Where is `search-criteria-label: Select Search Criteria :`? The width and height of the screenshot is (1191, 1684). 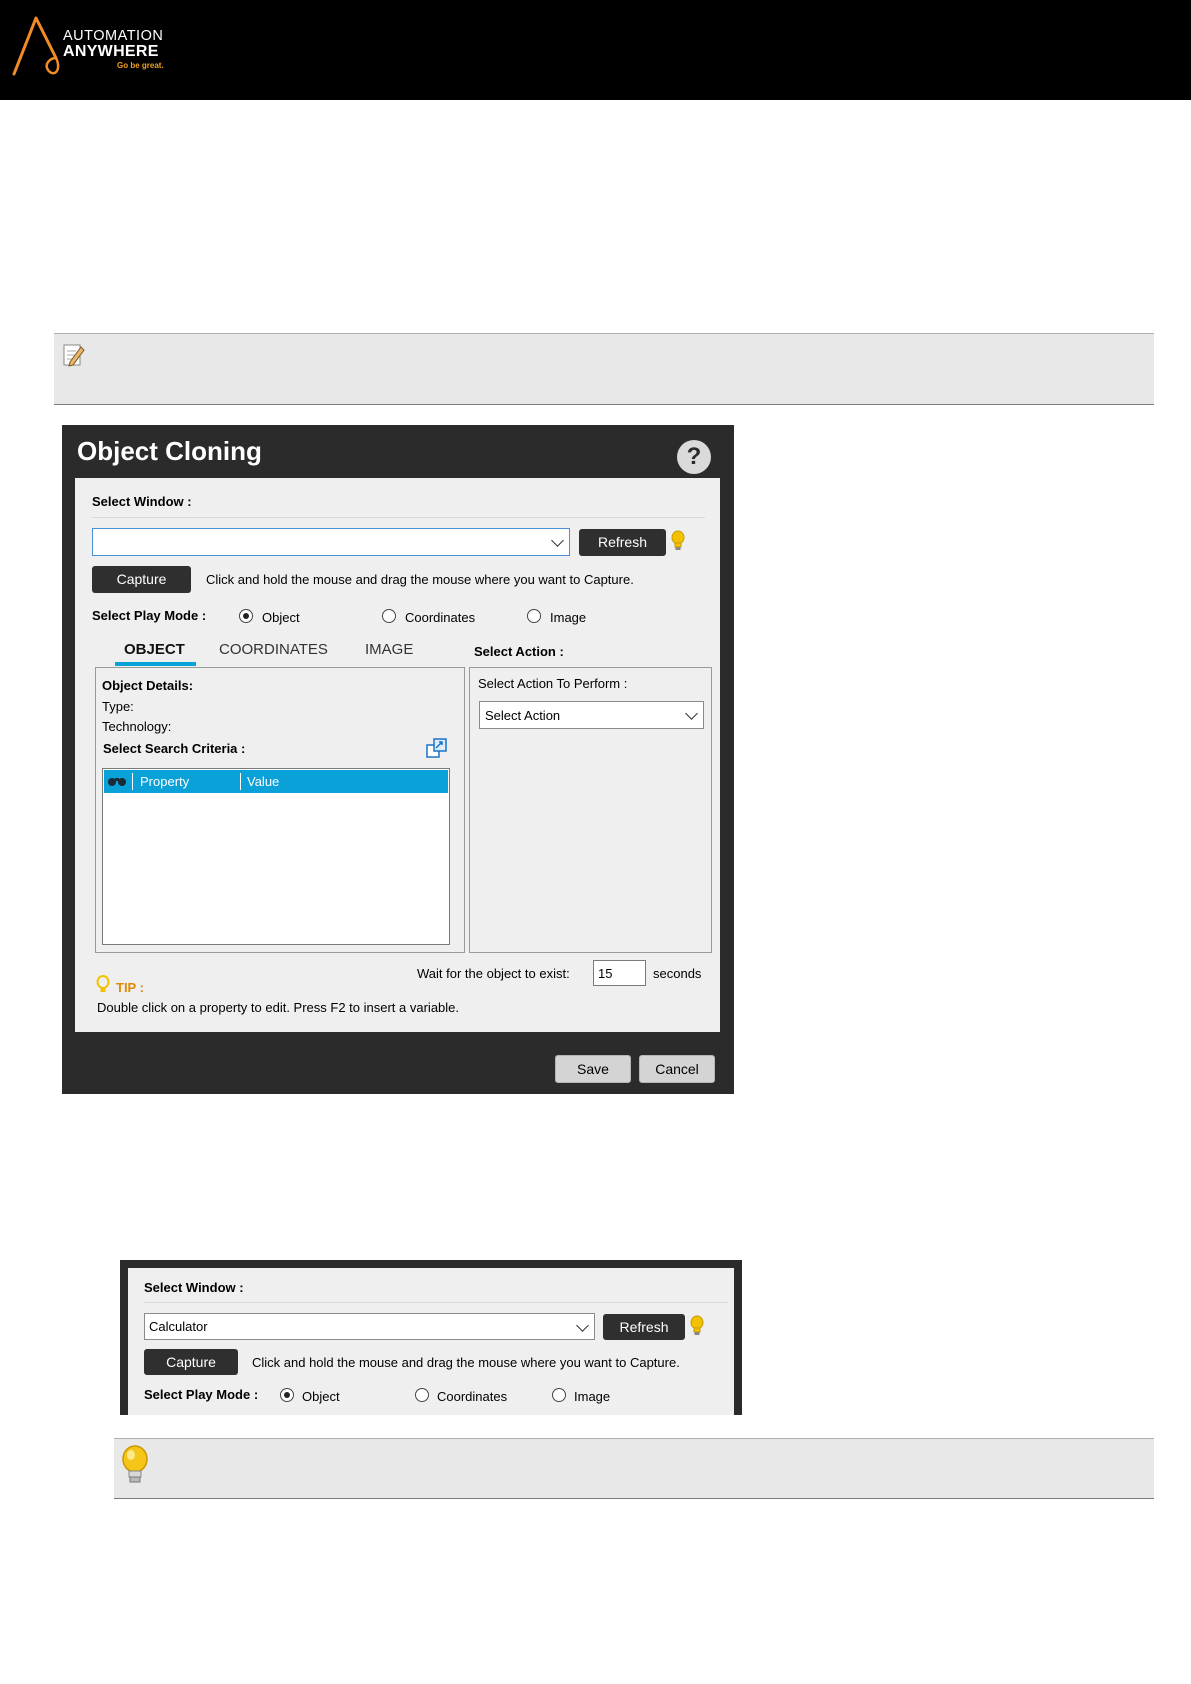
search-criteria-label: Select Search Criteria : is located at coordinates (174, 748).